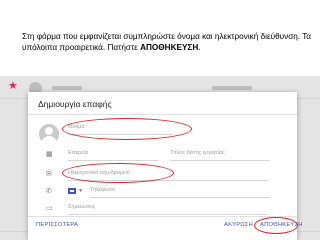 This screenshot has height=240, width=320. What do you see at coordinates (72, 191) in the screenshot?
I see `greek-flag-icon` at bounding box center [72, 191].